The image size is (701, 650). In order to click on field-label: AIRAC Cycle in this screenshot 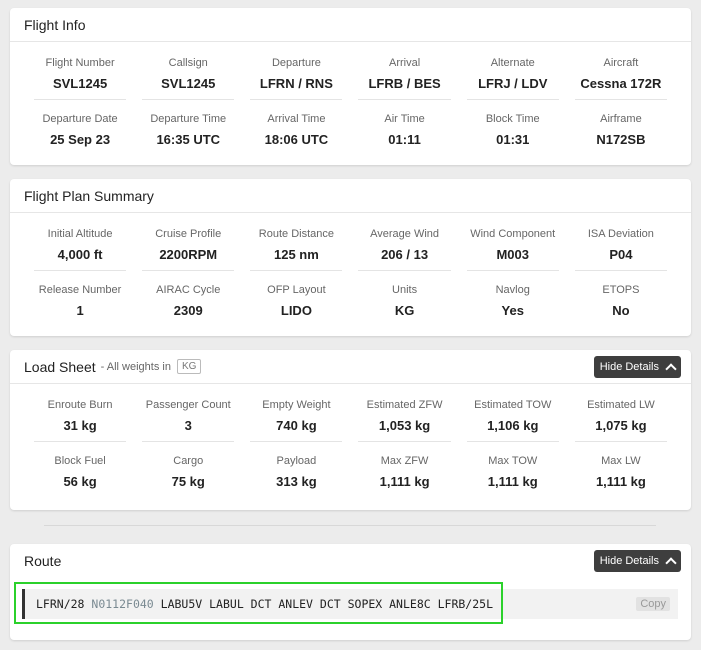, I will do `click(188, 290)`.